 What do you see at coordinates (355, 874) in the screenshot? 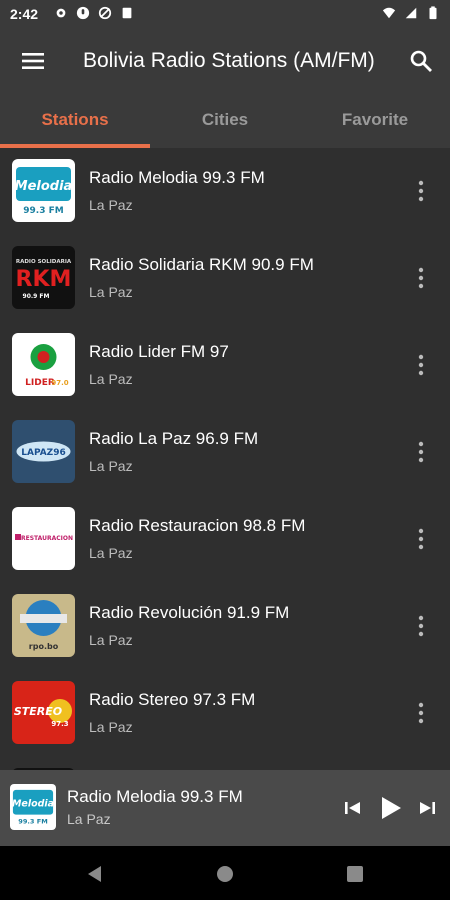
I see `recents-nav-icon` at bounding box center [355, 874].